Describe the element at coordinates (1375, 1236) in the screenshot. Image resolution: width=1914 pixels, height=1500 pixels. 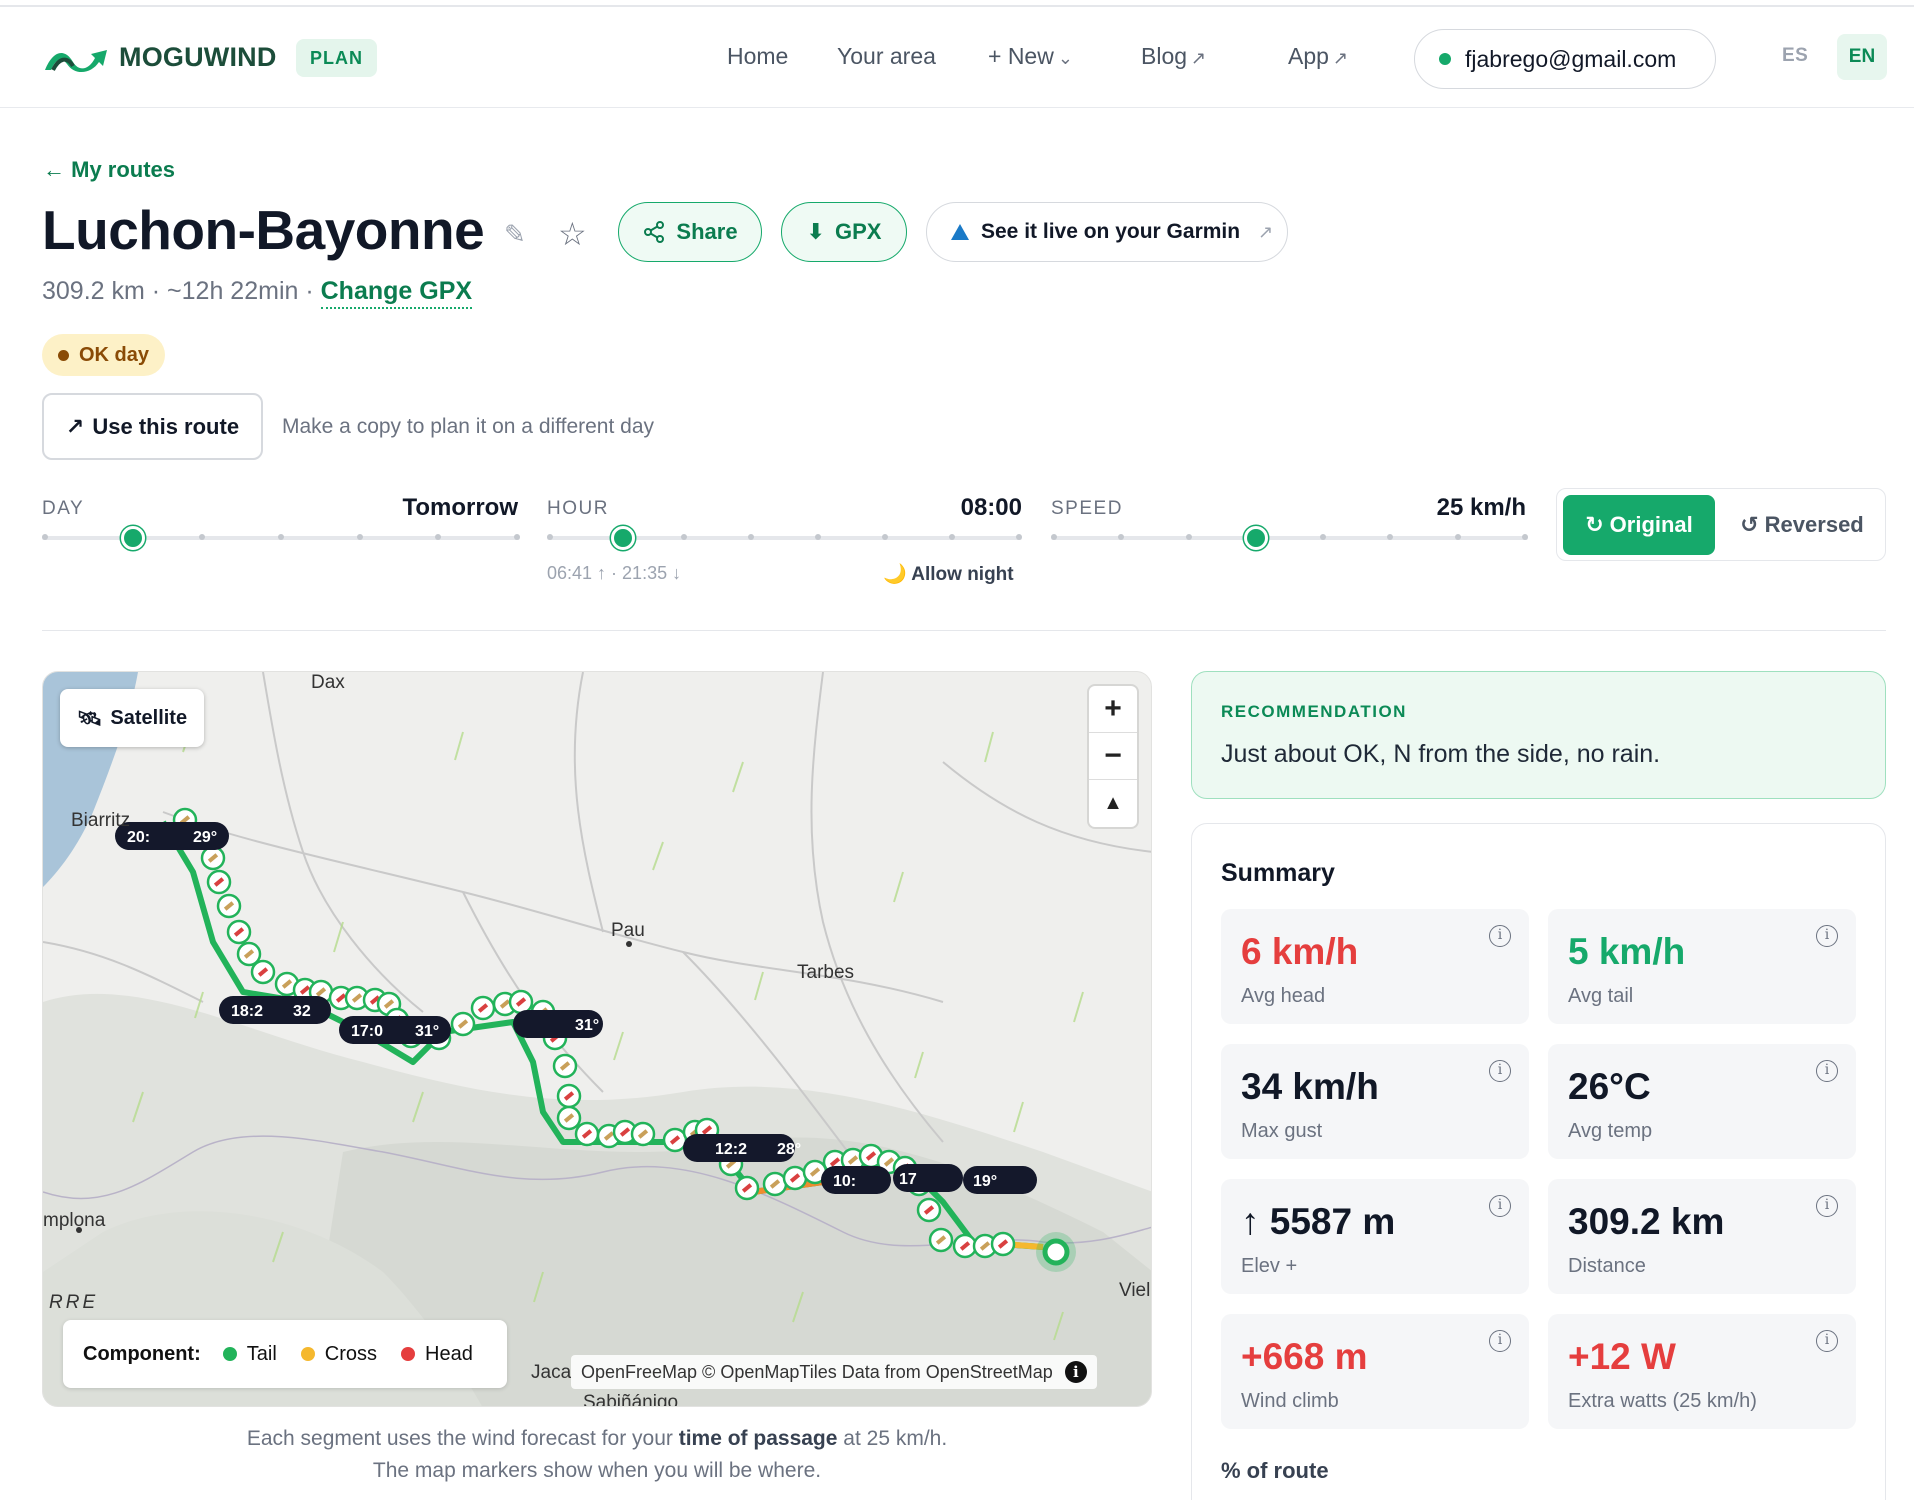
I see `stat-card-elevation: ↑ 5587 m Elev + i` at that location.